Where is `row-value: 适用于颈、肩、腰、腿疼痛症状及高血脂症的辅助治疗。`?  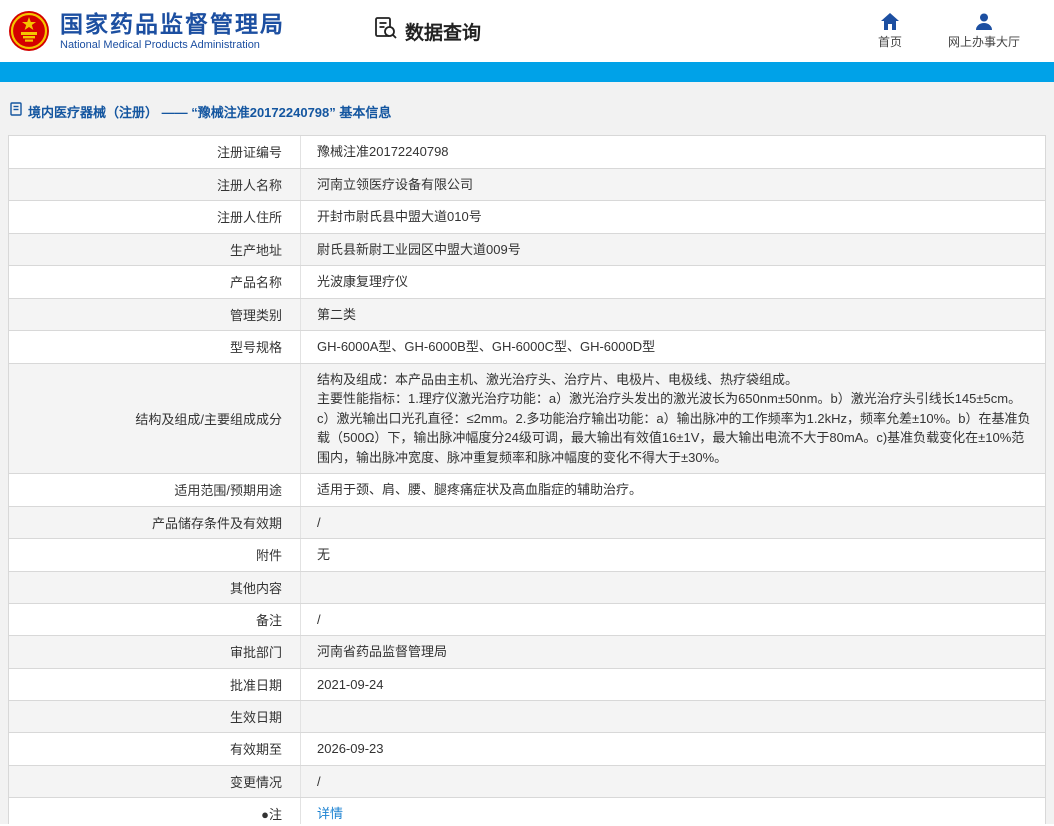
row-value: 适用于颈、肩、腰、腿疼痛症状及高血脂症的辅助治疗。 is located at coordinates (480, 489).